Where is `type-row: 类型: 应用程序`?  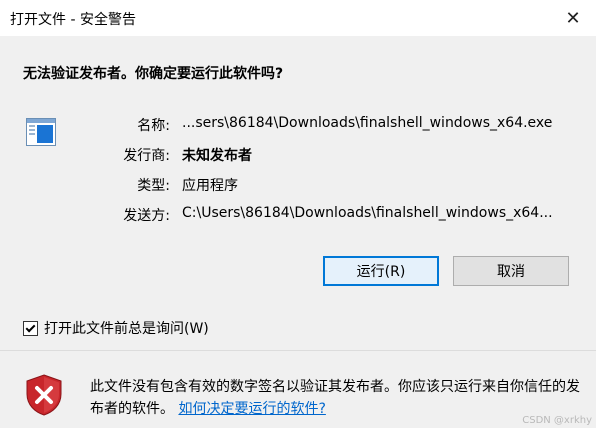
type-row: 类型: 应用程序 is located at coordinates (298, 186).